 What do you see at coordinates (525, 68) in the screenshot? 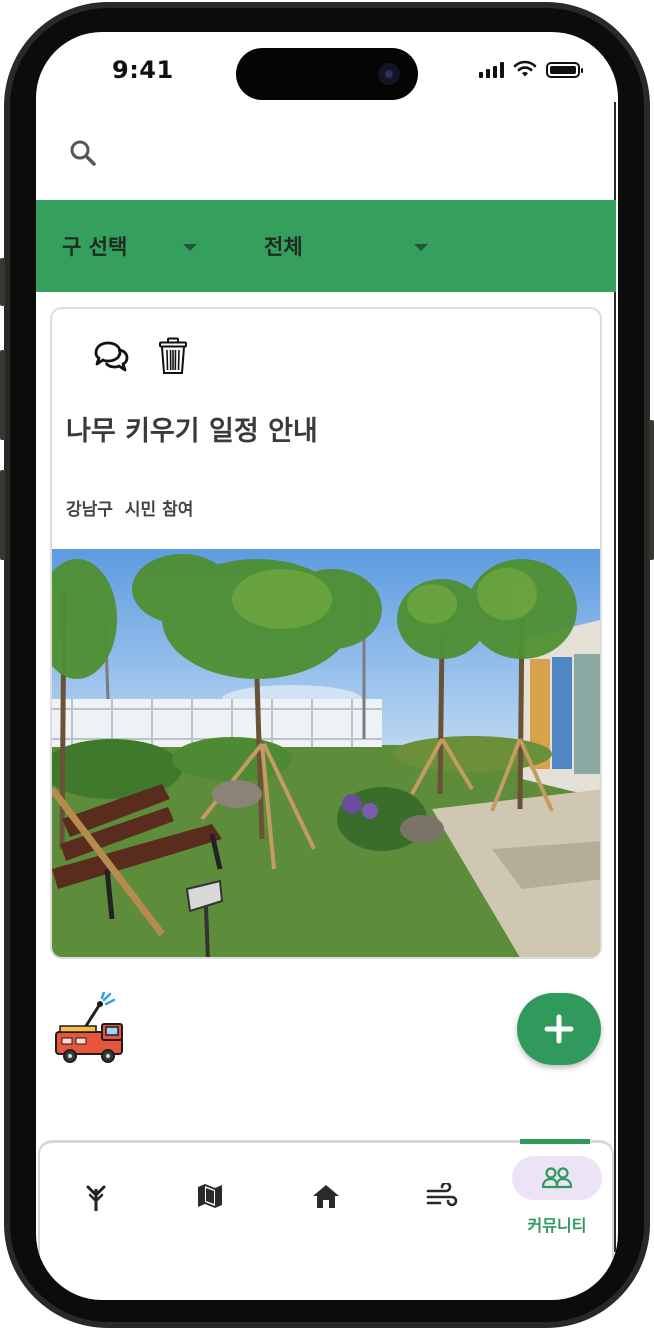
I see `wifi-icon` at bounding box center [525, 68].